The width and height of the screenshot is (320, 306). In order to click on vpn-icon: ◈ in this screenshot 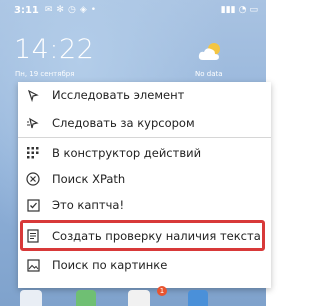, I will do `click(83, 10)`.